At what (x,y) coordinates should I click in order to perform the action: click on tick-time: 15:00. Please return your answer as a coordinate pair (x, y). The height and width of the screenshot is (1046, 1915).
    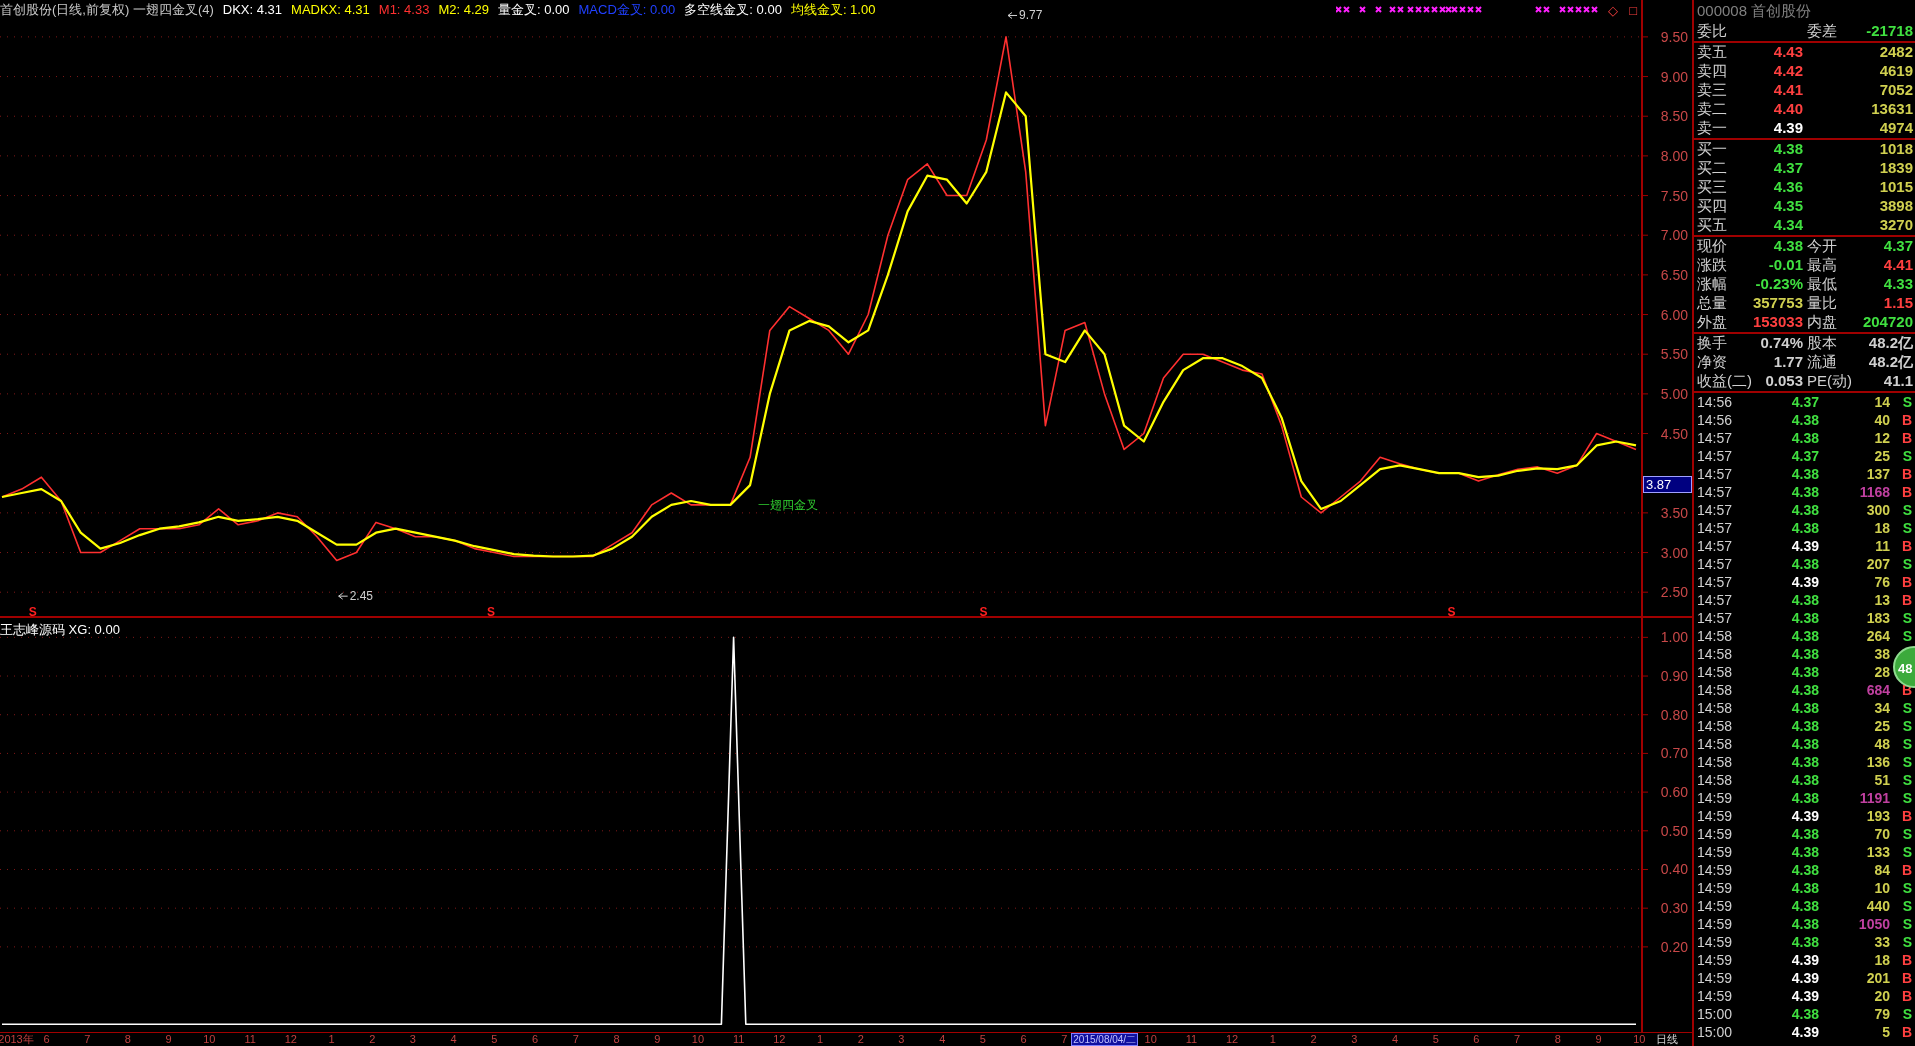
    Looking at the image, I should click on (1715, 1014).